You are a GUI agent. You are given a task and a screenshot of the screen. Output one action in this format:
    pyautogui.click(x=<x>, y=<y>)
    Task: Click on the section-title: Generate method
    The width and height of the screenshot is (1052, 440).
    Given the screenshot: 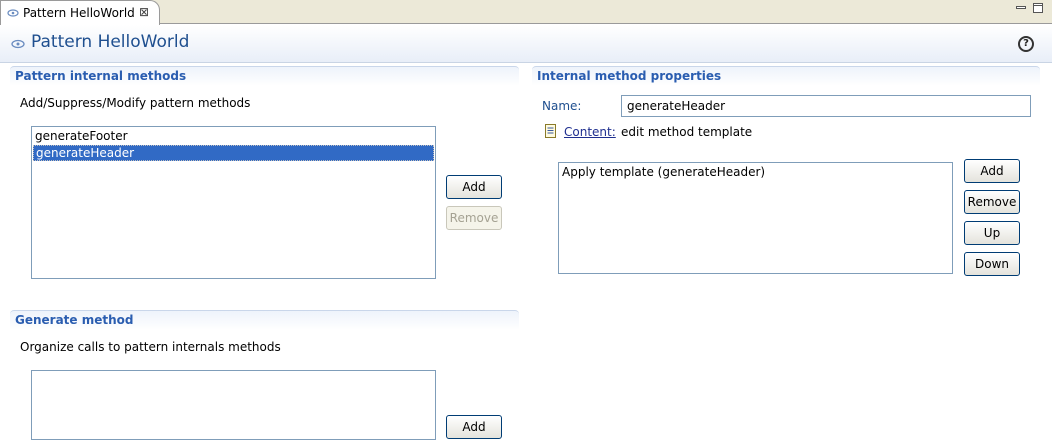 What is the action you would take?
    pyautogui.click(x=74, y=320)
    